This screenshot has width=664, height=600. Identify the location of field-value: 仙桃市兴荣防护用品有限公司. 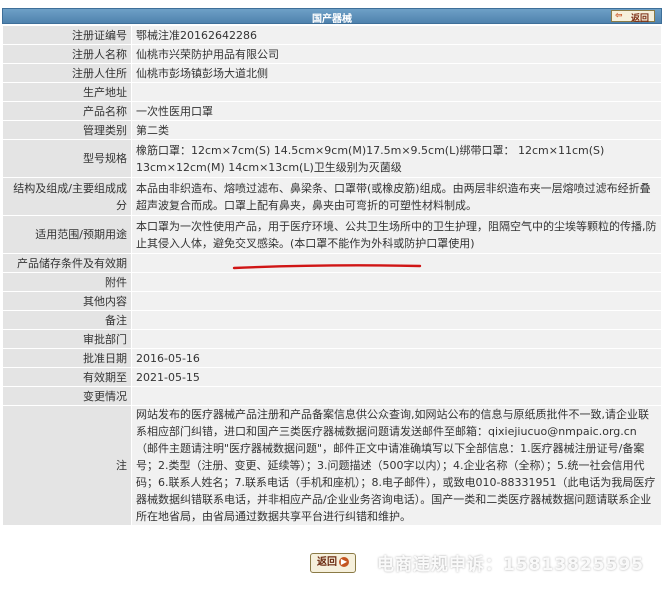
(396, 54).